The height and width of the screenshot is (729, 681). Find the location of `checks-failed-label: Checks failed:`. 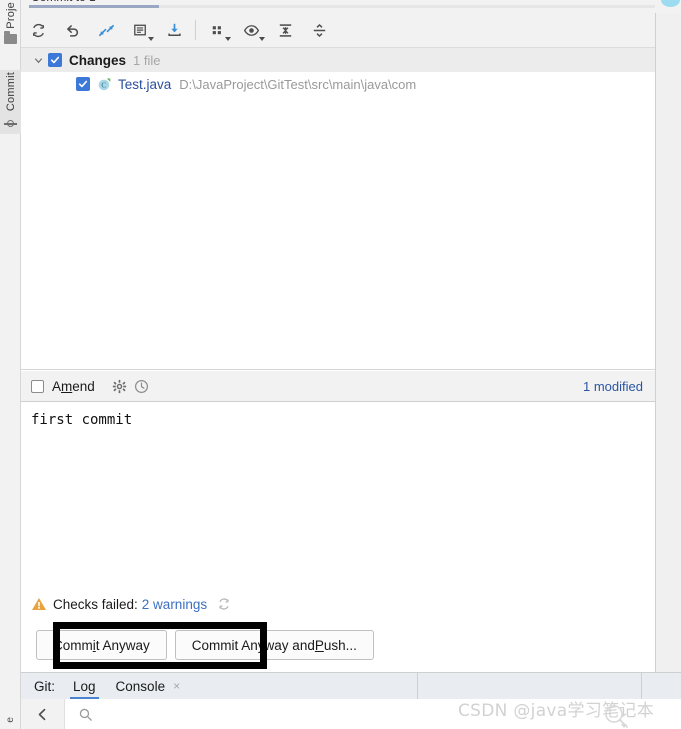

checks-failed-label: Checks failed: is located at coordinates (95, 604).